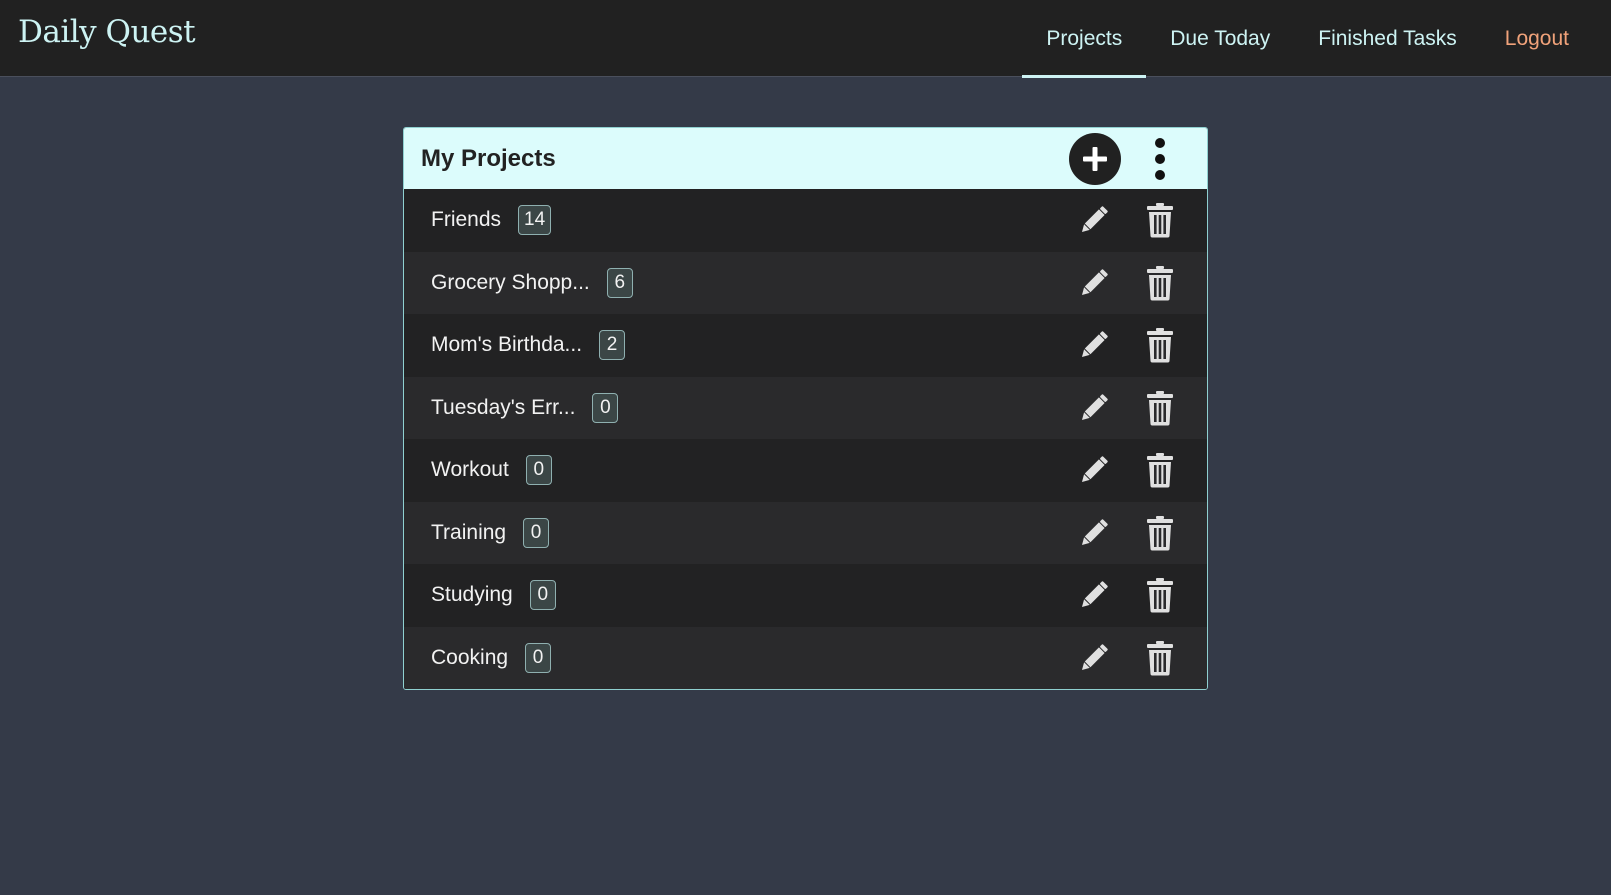 The height and width of the screenshot is (895, 1611). I want to click on project-name: Cooking, so click(469, 658).